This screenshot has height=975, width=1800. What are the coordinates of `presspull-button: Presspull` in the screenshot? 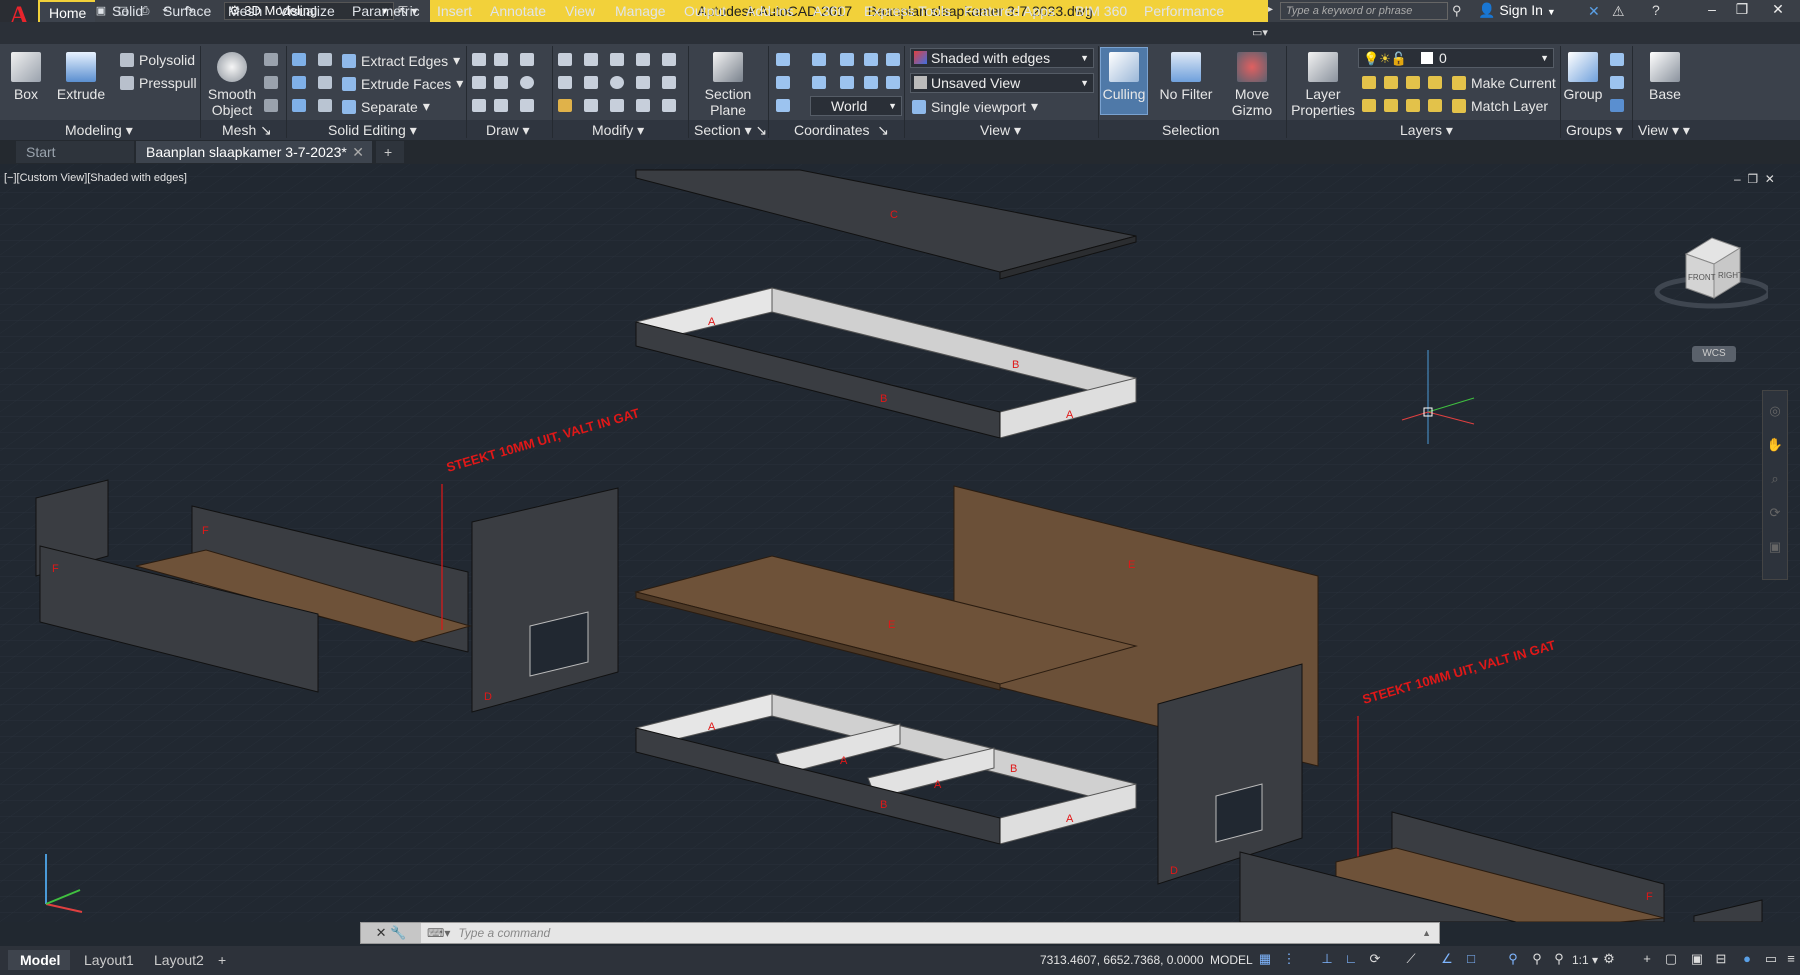 It's located at (158, 83).